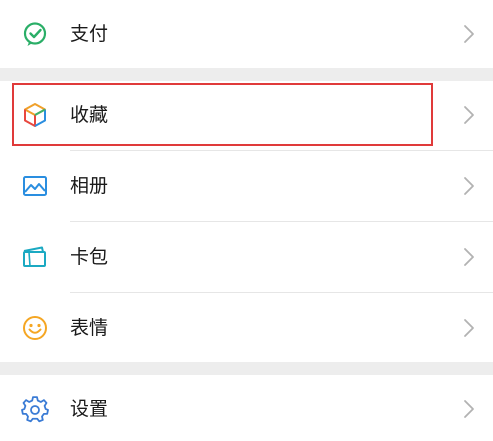 The image size is (493, 441). Describe the element at coordinates (89, 257) in the screenshot. I see `menu-item-label: 卡包` at that location.